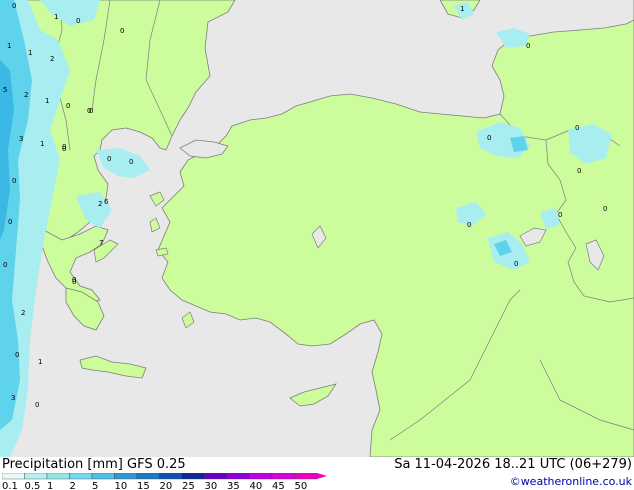  Describe the element at coordinates (143, 485) in the screenshot. I see `scale-label: 15` at that location.